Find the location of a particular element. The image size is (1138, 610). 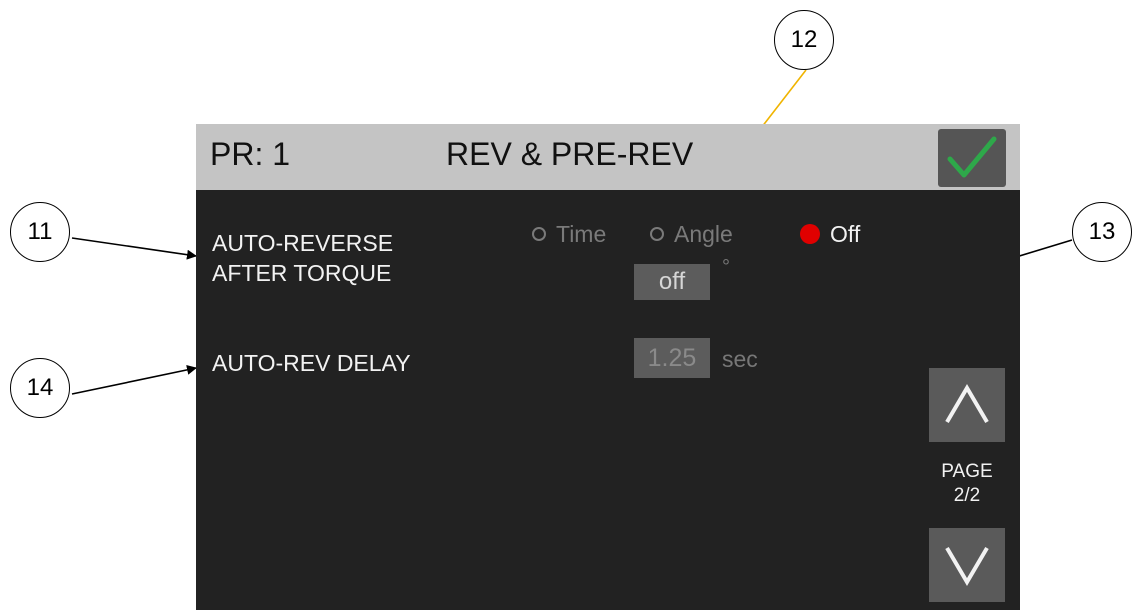

page-indicator: PAGE 2/2 is located at coordinates (967, 484).